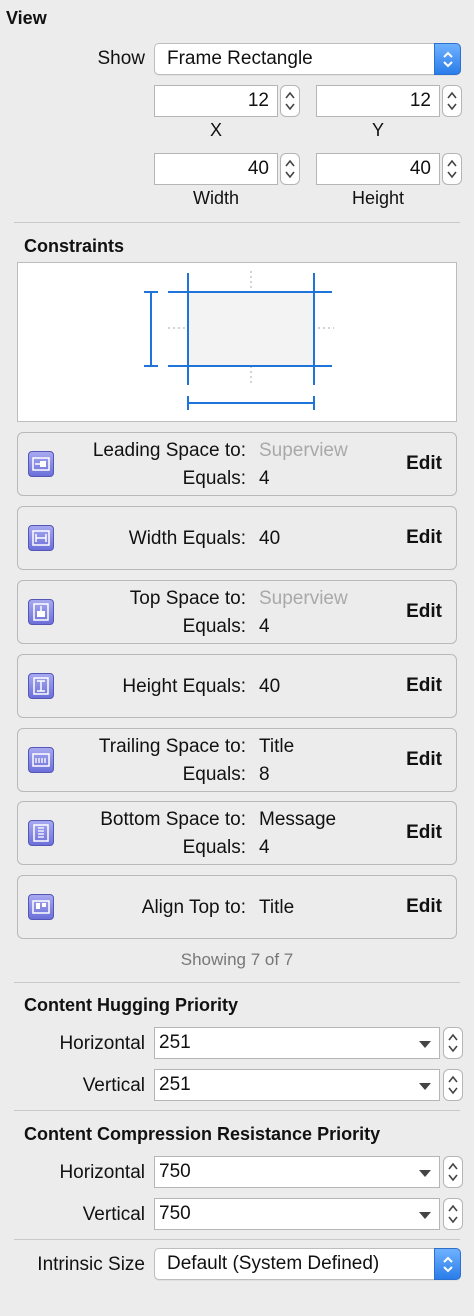 Image resolution: width=474 pixels, height=1316 pixels. I want to click on width-label: Width, so click(215, 198).